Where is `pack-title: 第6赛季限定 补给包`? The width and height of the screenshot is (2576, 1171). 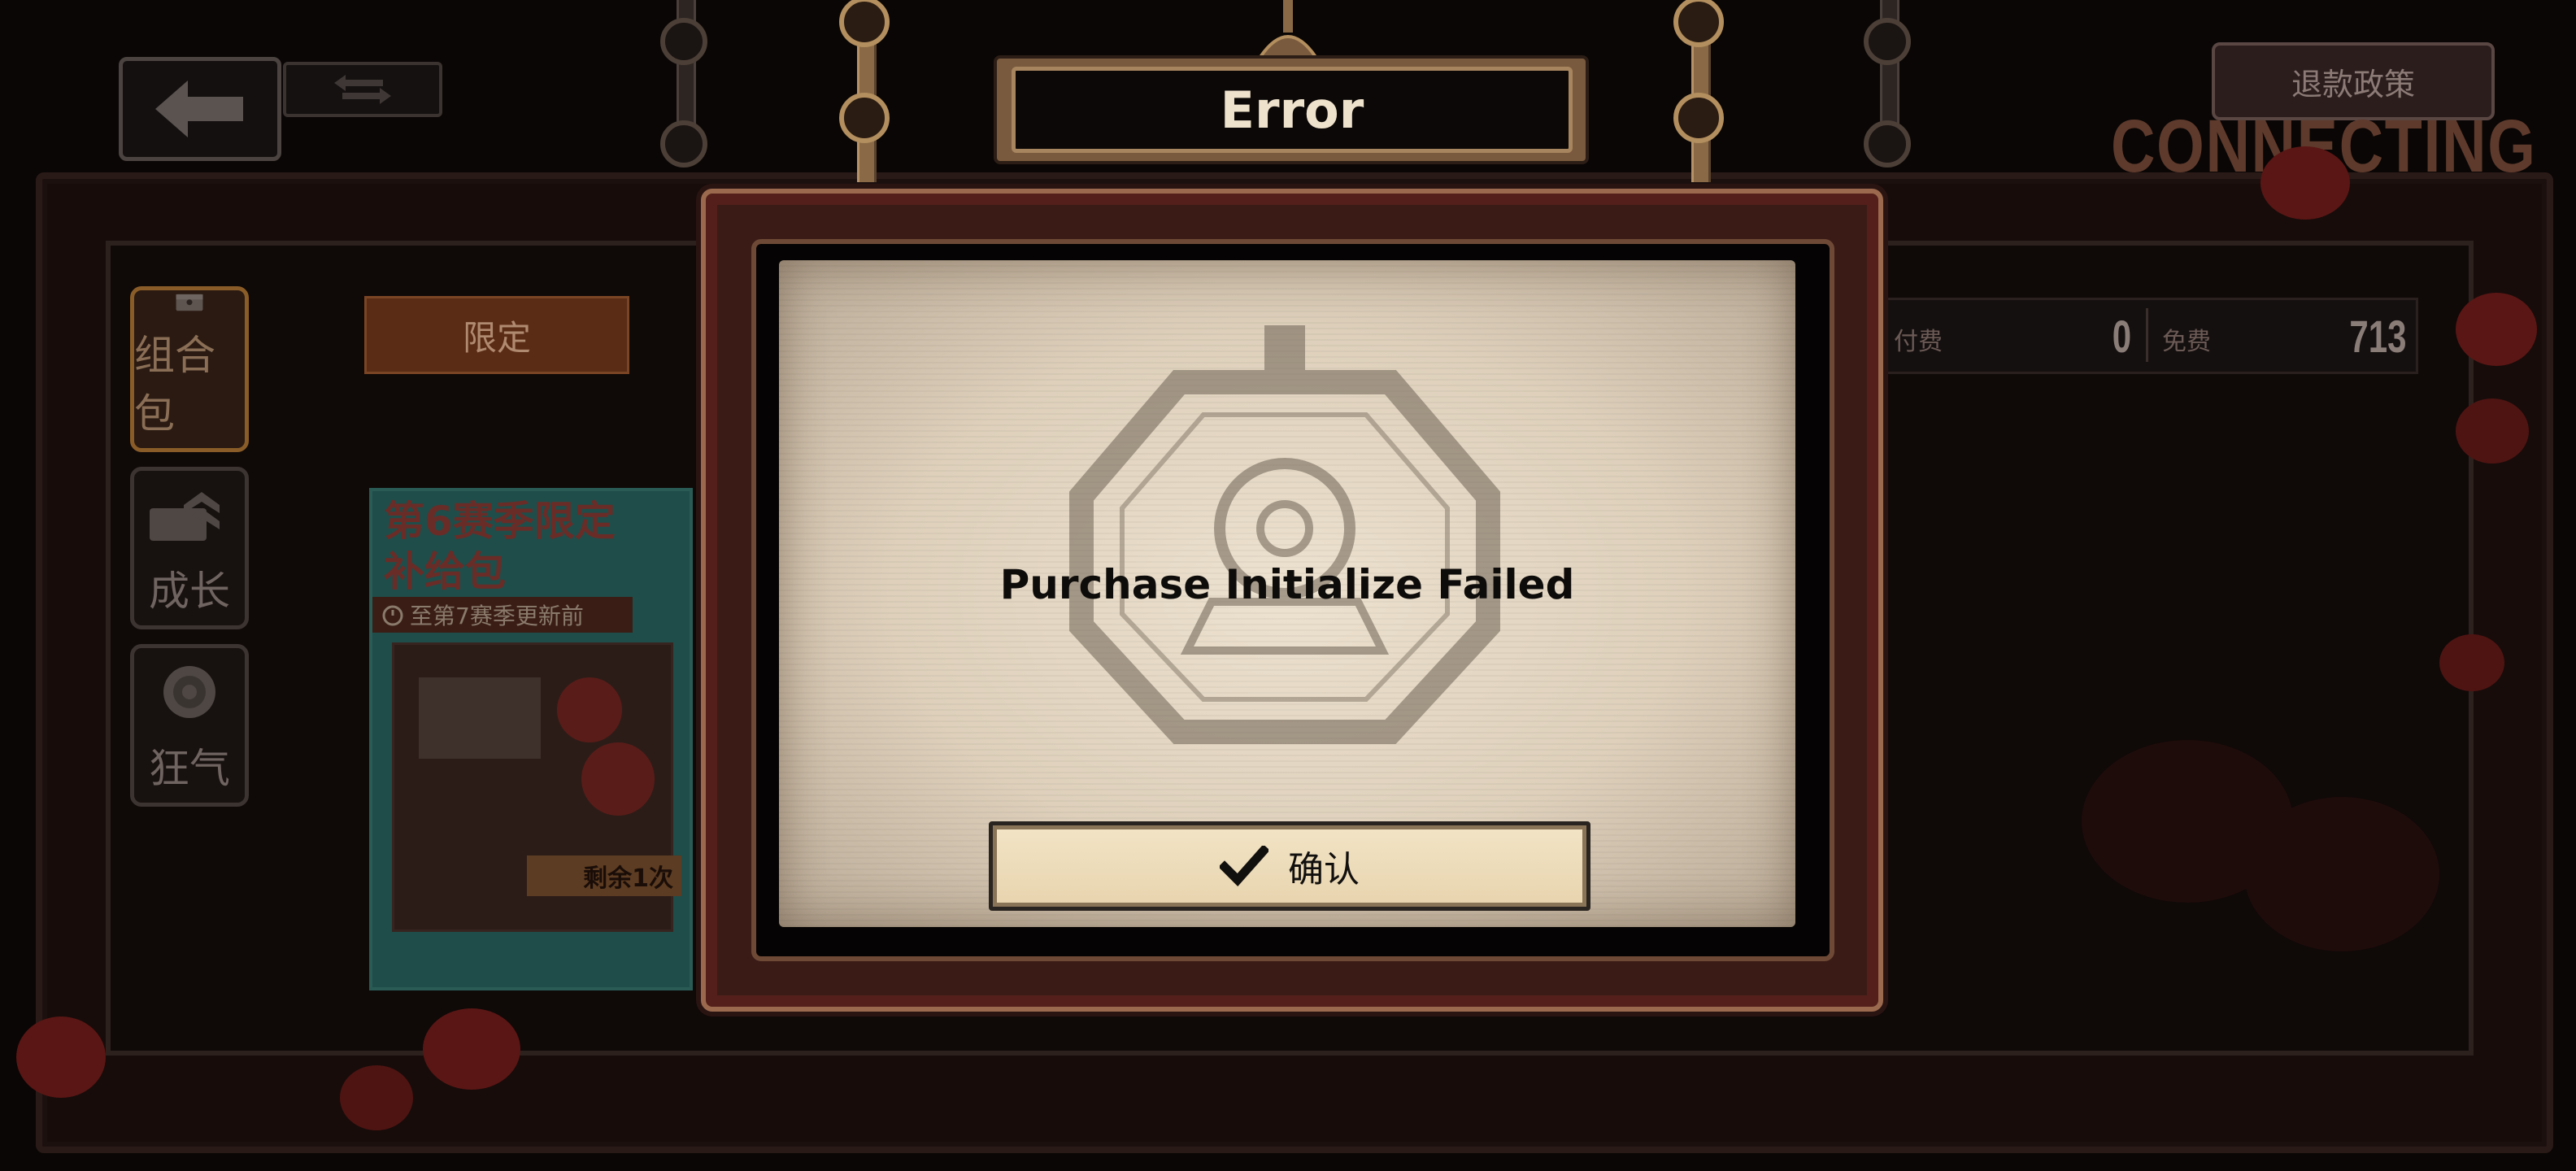
pack-title: 第6赛季限定 补给包 is located at coordinates (522, 546).